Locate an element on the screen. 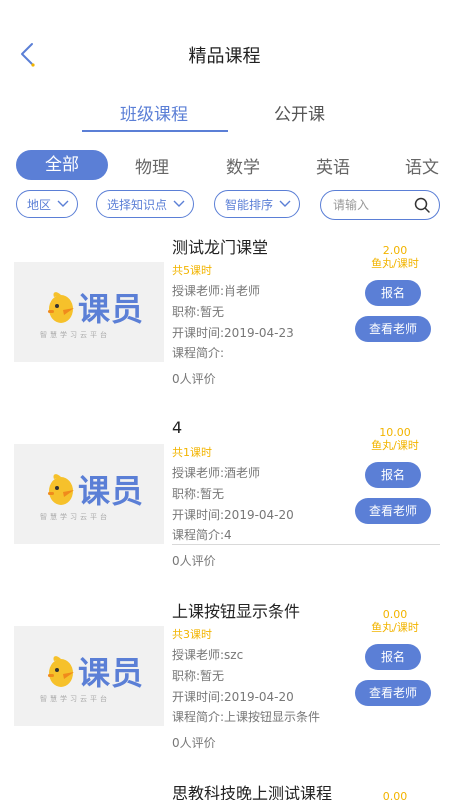  course-intro: 课程简介:4 is located at coordinates (202, 535).